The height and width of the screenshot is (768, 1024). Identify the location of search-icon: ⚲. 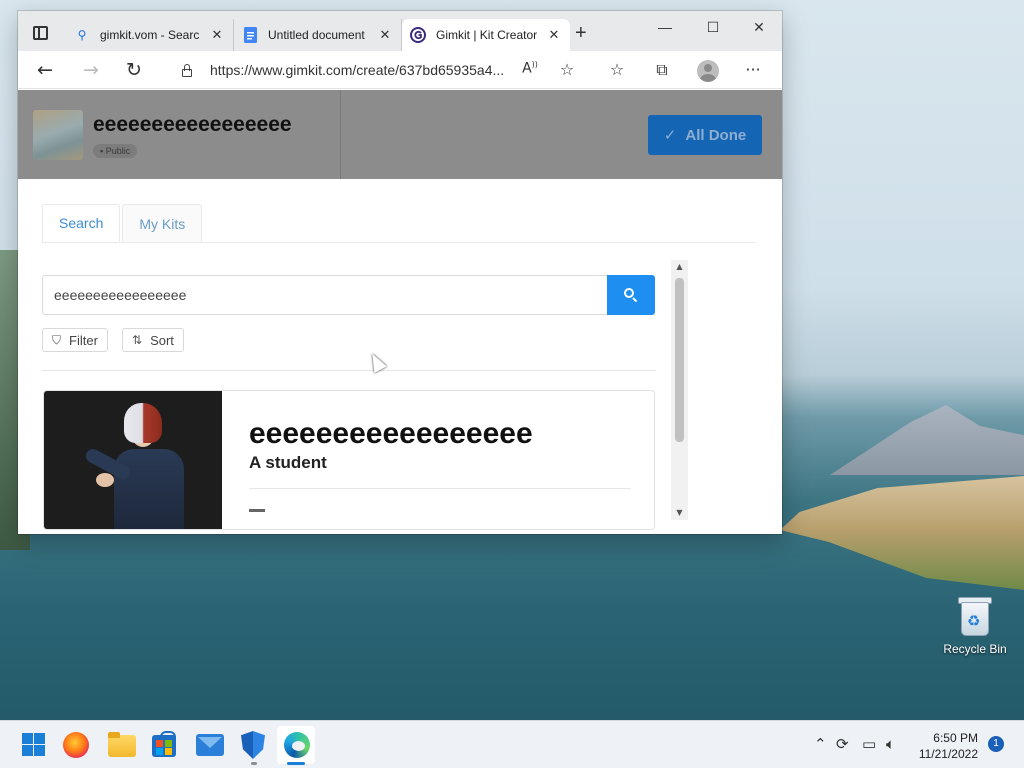
(82, 35).